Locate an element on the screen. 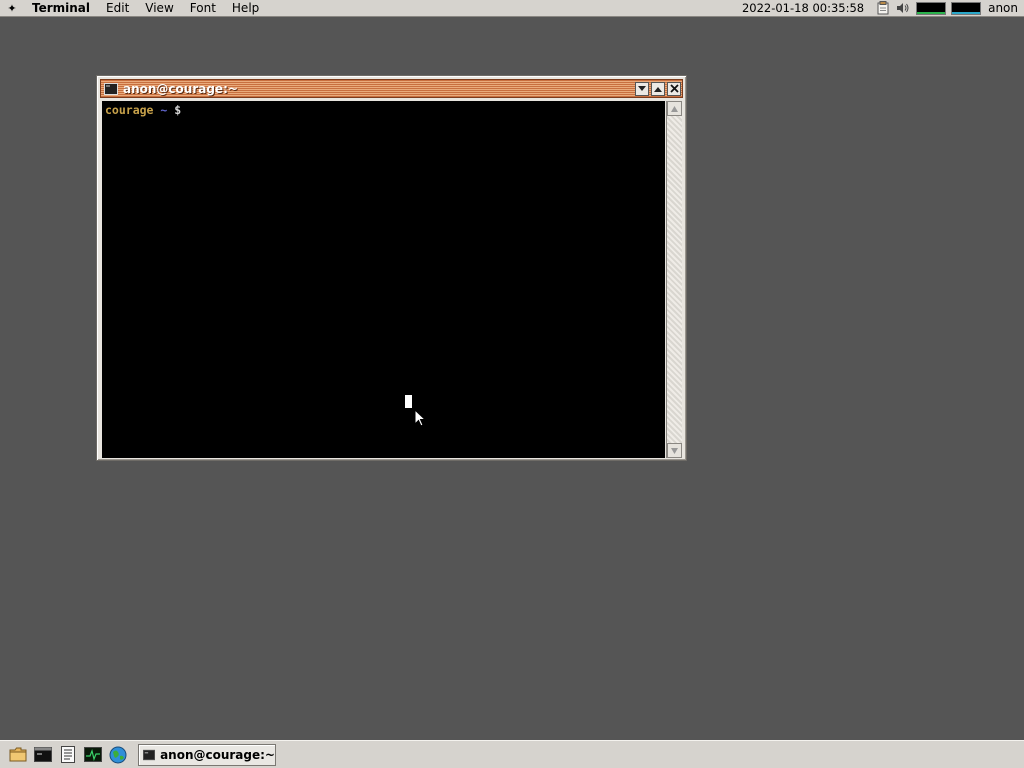 The width and height of the screenshot is (1024, 768). text-cursor is located at coordinates (408, 401).